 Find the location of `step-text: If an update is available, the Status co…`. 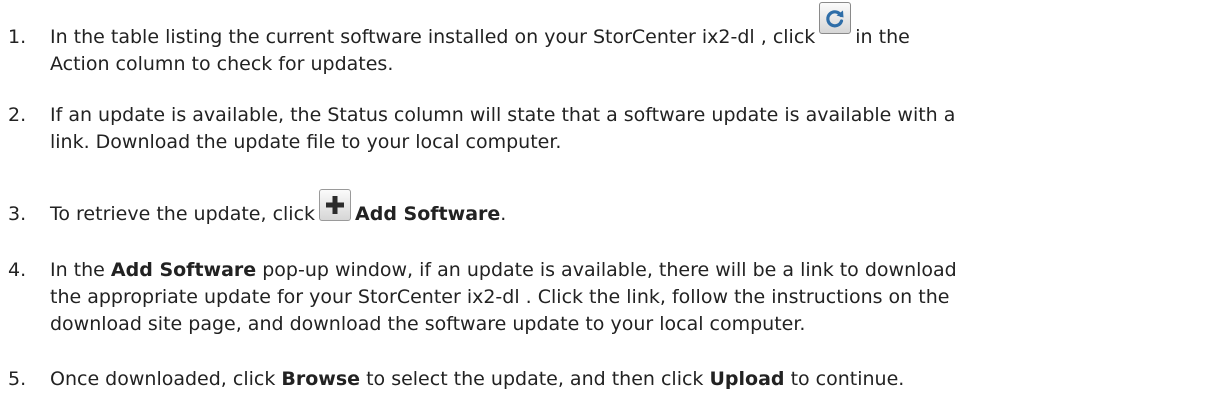

step-text: If an update is available, the Status co… is located at coordinates (502, 129).